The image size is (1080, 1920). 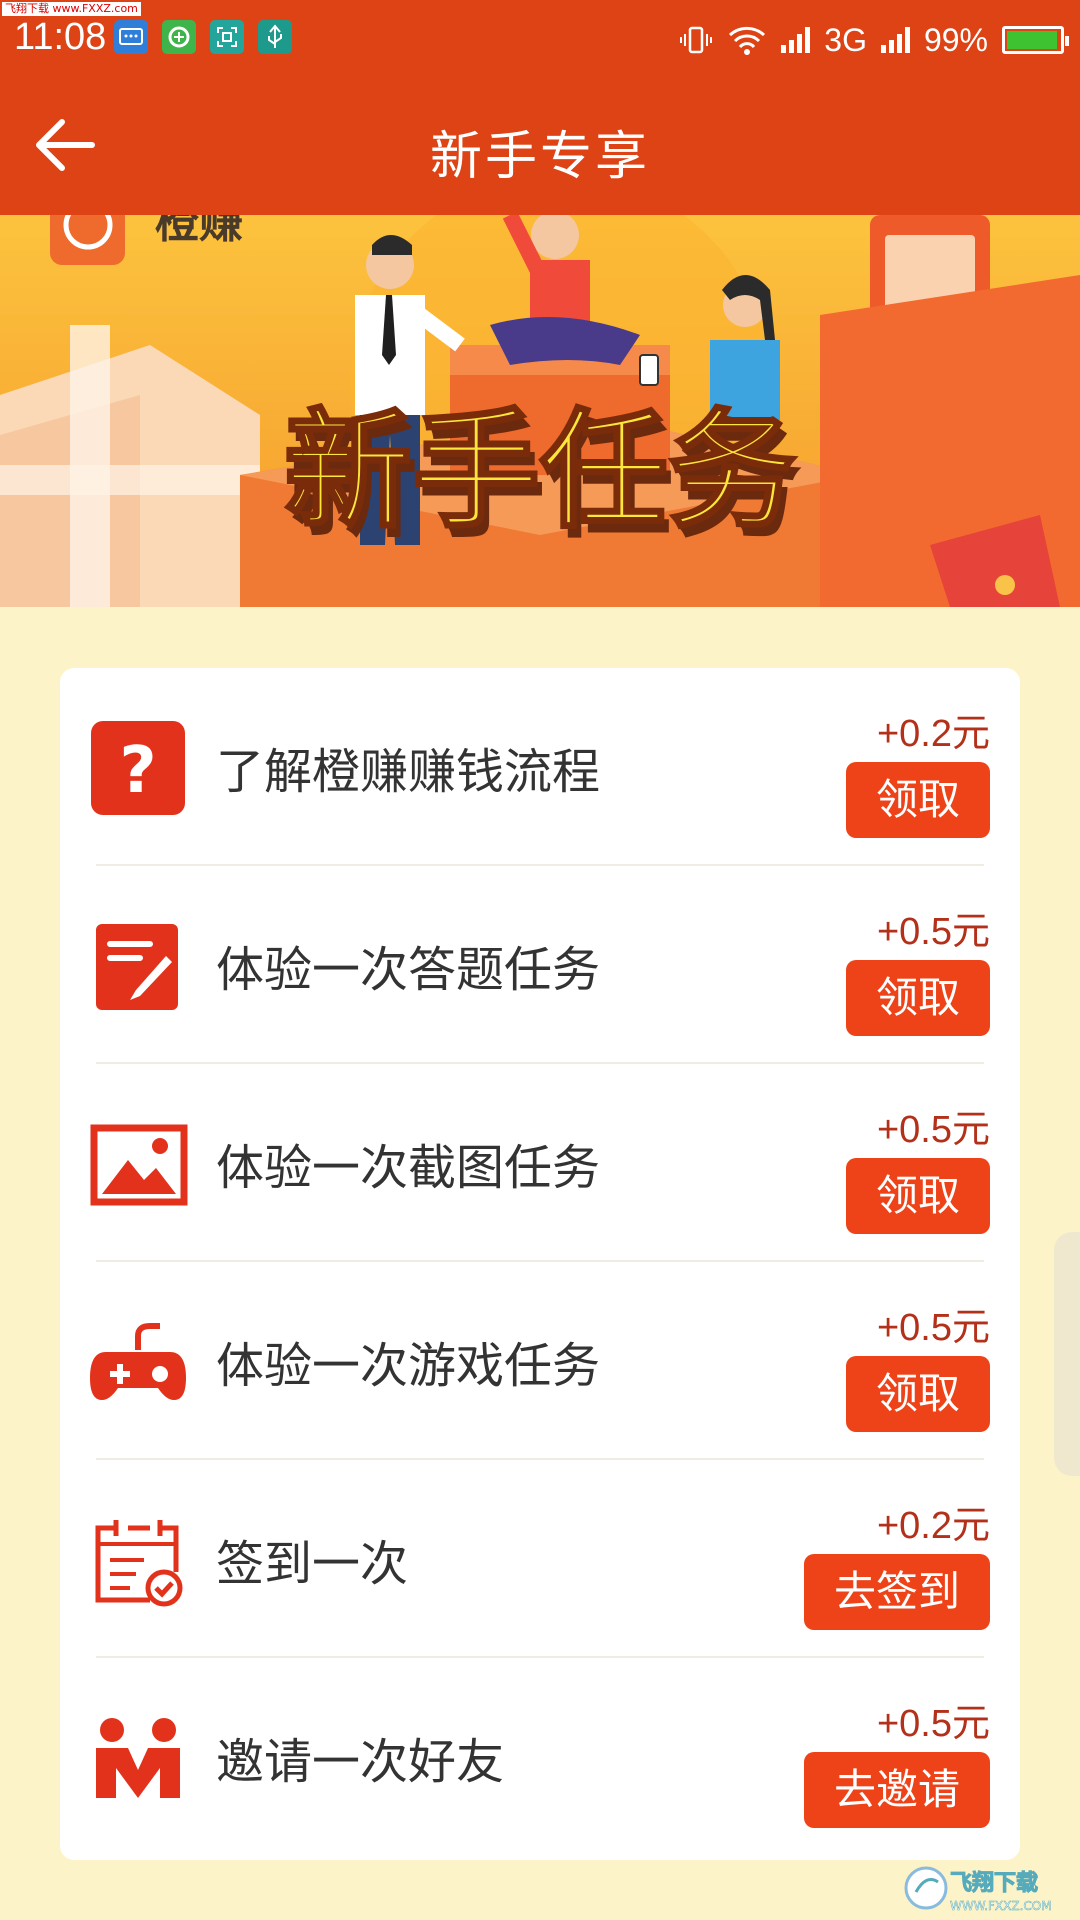 What do you see at coordinates (1001, 1906) in the screenshot?
I see `watermark-url: WWW.FXXZ.COM` at bounding box center [1001, 1906].